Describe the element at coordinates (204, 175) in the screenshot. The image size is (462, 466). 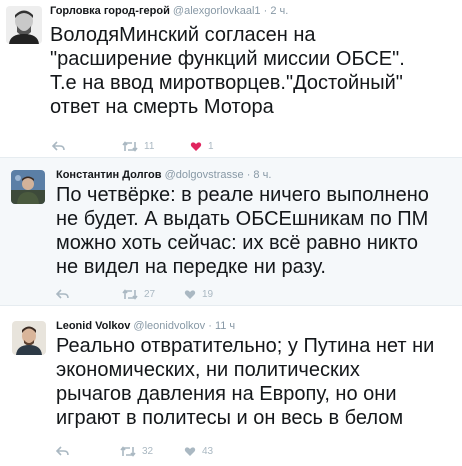
I see `author-handle: @dolgovstrasse` at that location.